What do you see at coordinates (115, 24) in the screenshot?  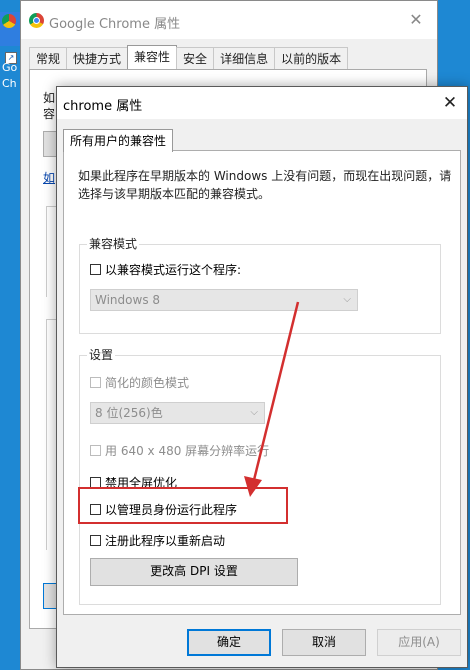 I see `back-window-title: Google Chrome 属性` at bounding box center [115, 24].